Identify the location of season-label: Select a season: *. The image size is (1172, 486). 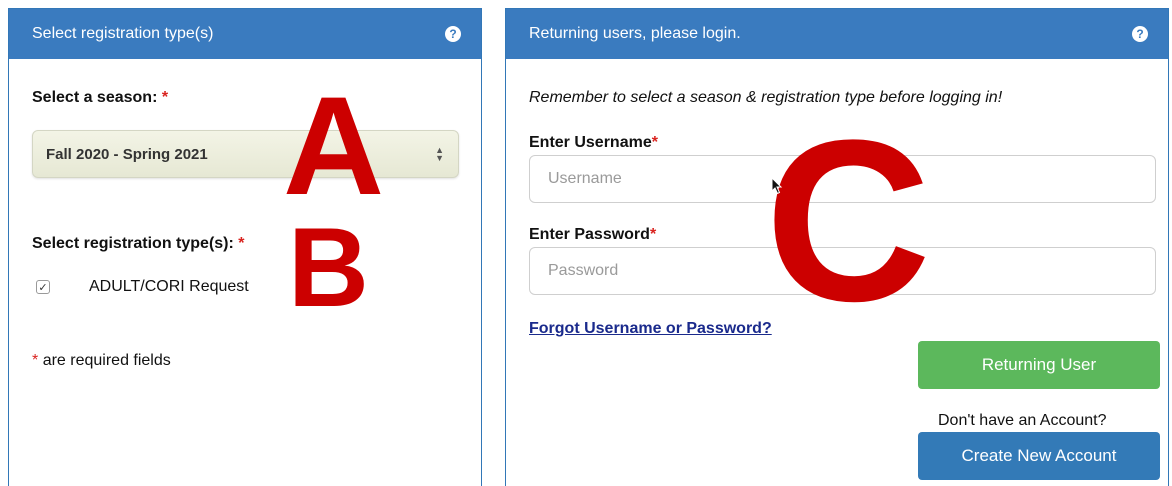
(100, 98).